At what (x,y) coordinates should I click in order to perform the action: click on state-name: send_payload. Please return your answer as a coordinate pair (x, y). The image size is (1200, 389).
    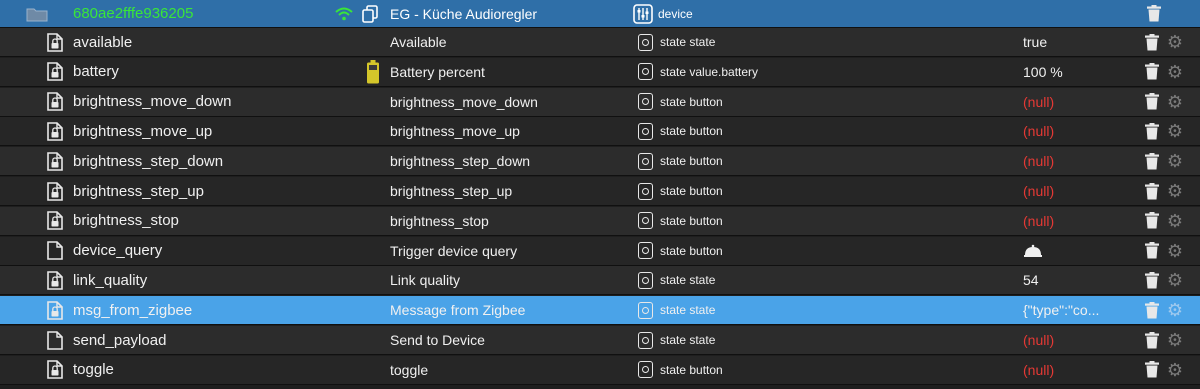
    Looking at the image, I should click on (120, 340).